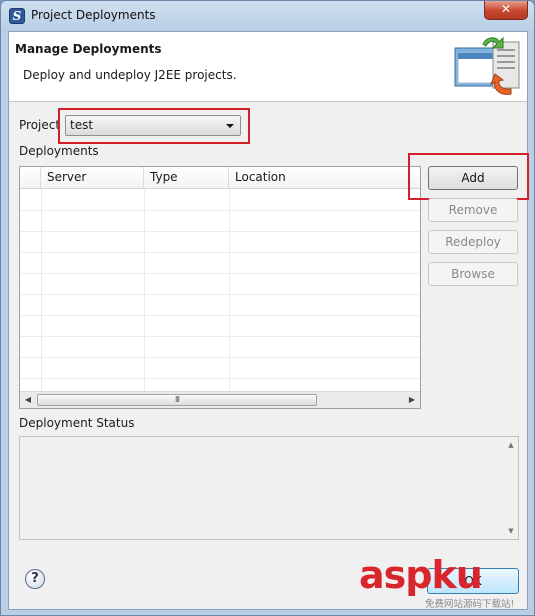 Image resolution: width=535 pixels, height=616 pixels. Describe the element at coordinates (154, 126) in the screenshot. I see `highlight-project-combo` at that location.